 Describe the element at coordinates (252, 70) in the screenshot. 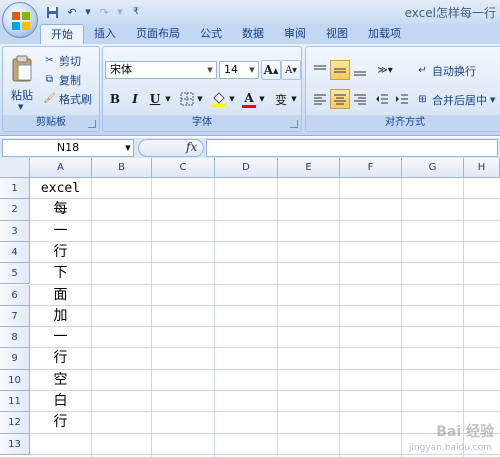

I see `font-size-dropdown-icon: ▼` at that location.